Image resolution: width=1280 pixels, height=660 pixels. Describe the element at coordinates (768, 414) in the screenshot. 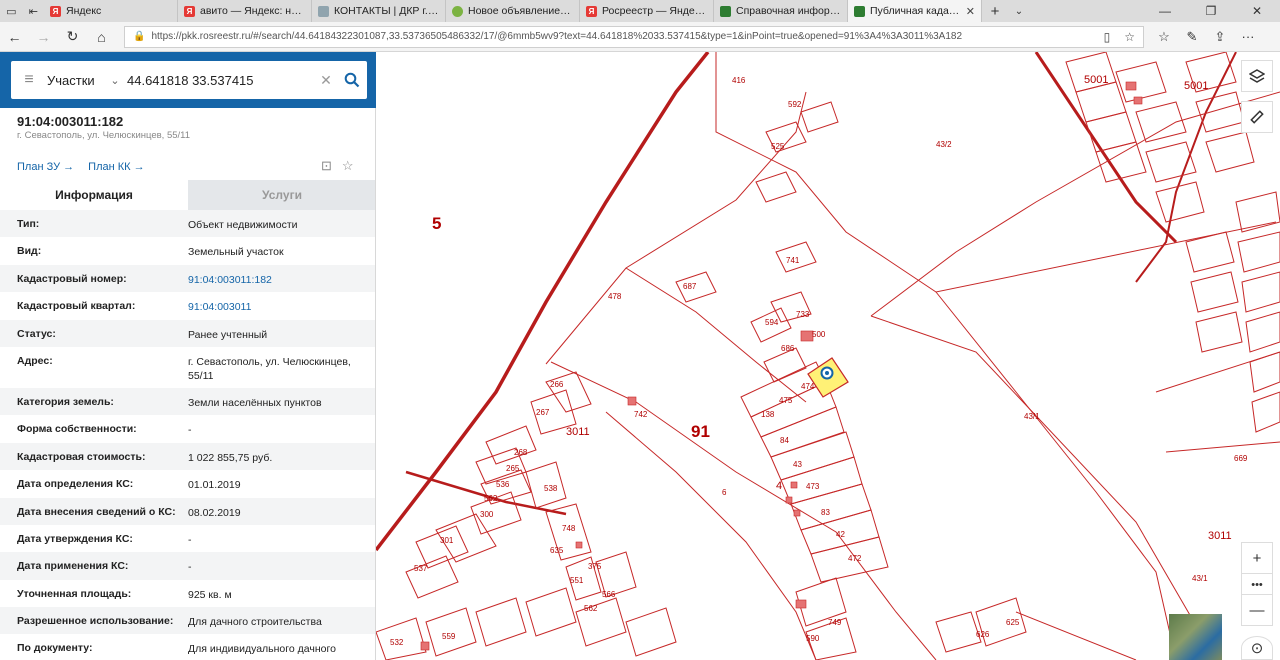

I see `map-parcel-label: 138` at that location.